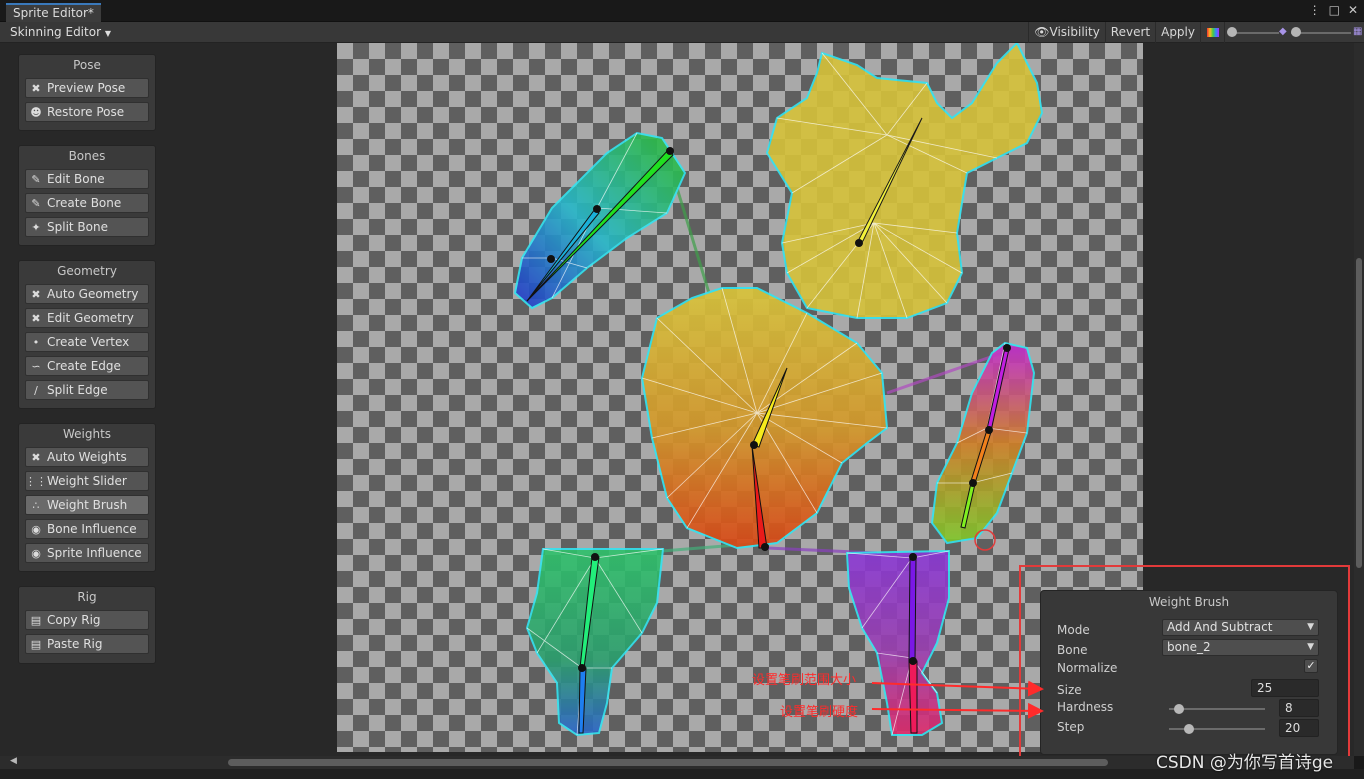 The height and width of the screenshot is (779, 1364). What do you see at coordinates (77, 390) in the screenshot?
I see `split-edge-label: Split Edge` at bounding box center [77, 390].